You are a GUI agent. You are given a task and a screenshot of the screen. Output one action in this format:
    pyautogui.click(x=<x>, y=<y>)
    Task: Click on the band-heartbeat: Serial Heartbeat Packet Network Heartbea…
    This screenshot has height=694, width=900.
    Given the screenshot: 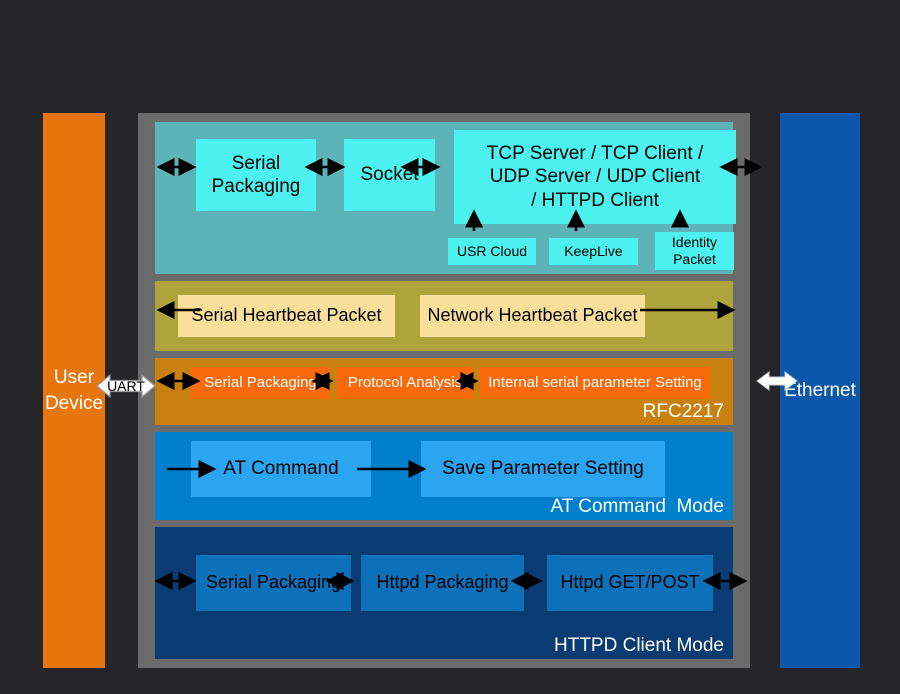 What is the action you would take?
    pyautogui.click(x=444, y=316)
    